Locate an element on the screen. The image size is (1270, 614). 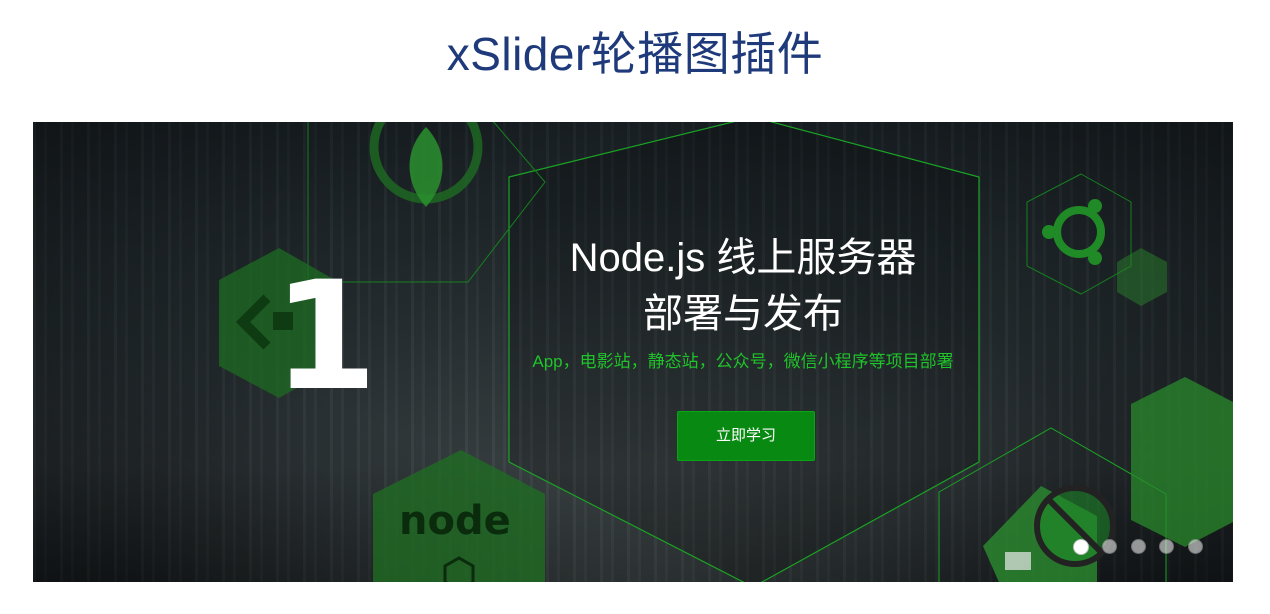
right-hexagon is located at coordinates (1182, 462).